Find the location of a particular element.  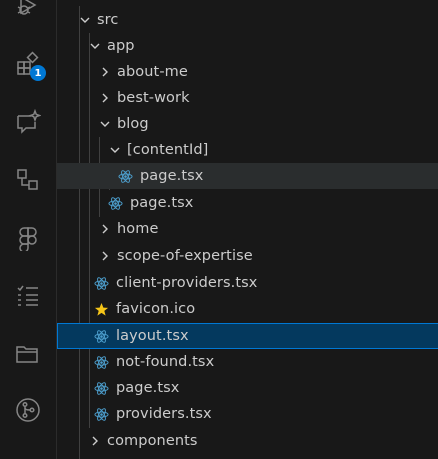

remote-explorer-icon is located at coordinates (28, 180).